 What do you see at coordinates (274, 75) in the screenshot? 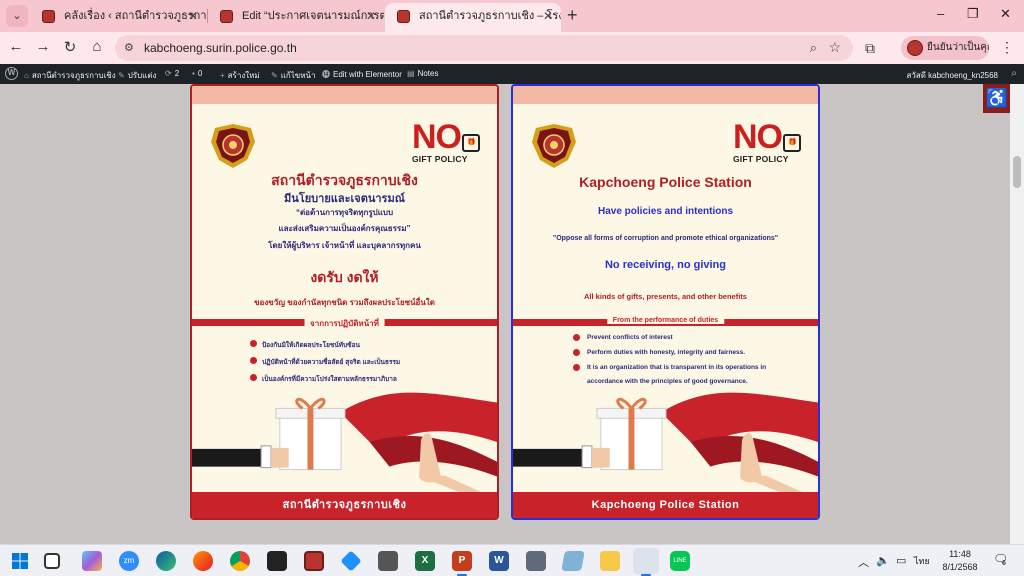
I see `pencil-icon: ✎` at bounding box center [274, 75].